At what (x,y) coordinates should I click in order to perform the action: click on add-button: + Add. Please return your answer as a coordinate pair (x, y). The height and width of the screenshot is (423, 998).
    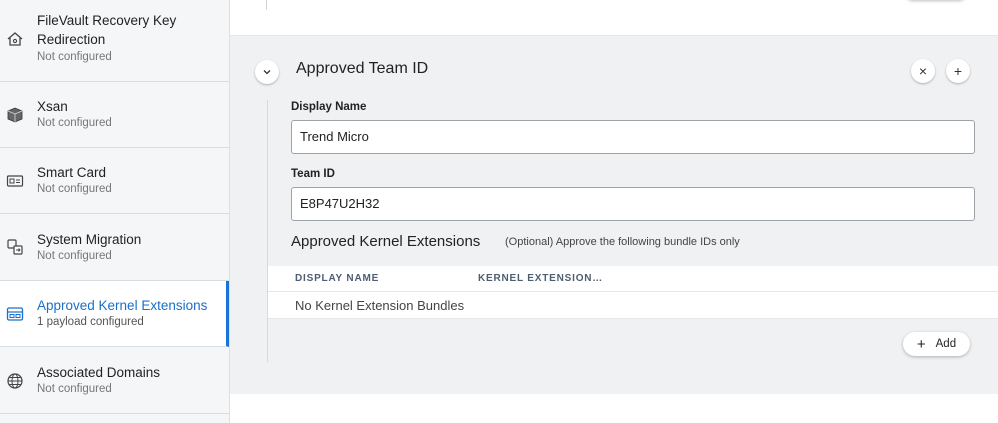
    Looking at the image, I should click on (936, 344).